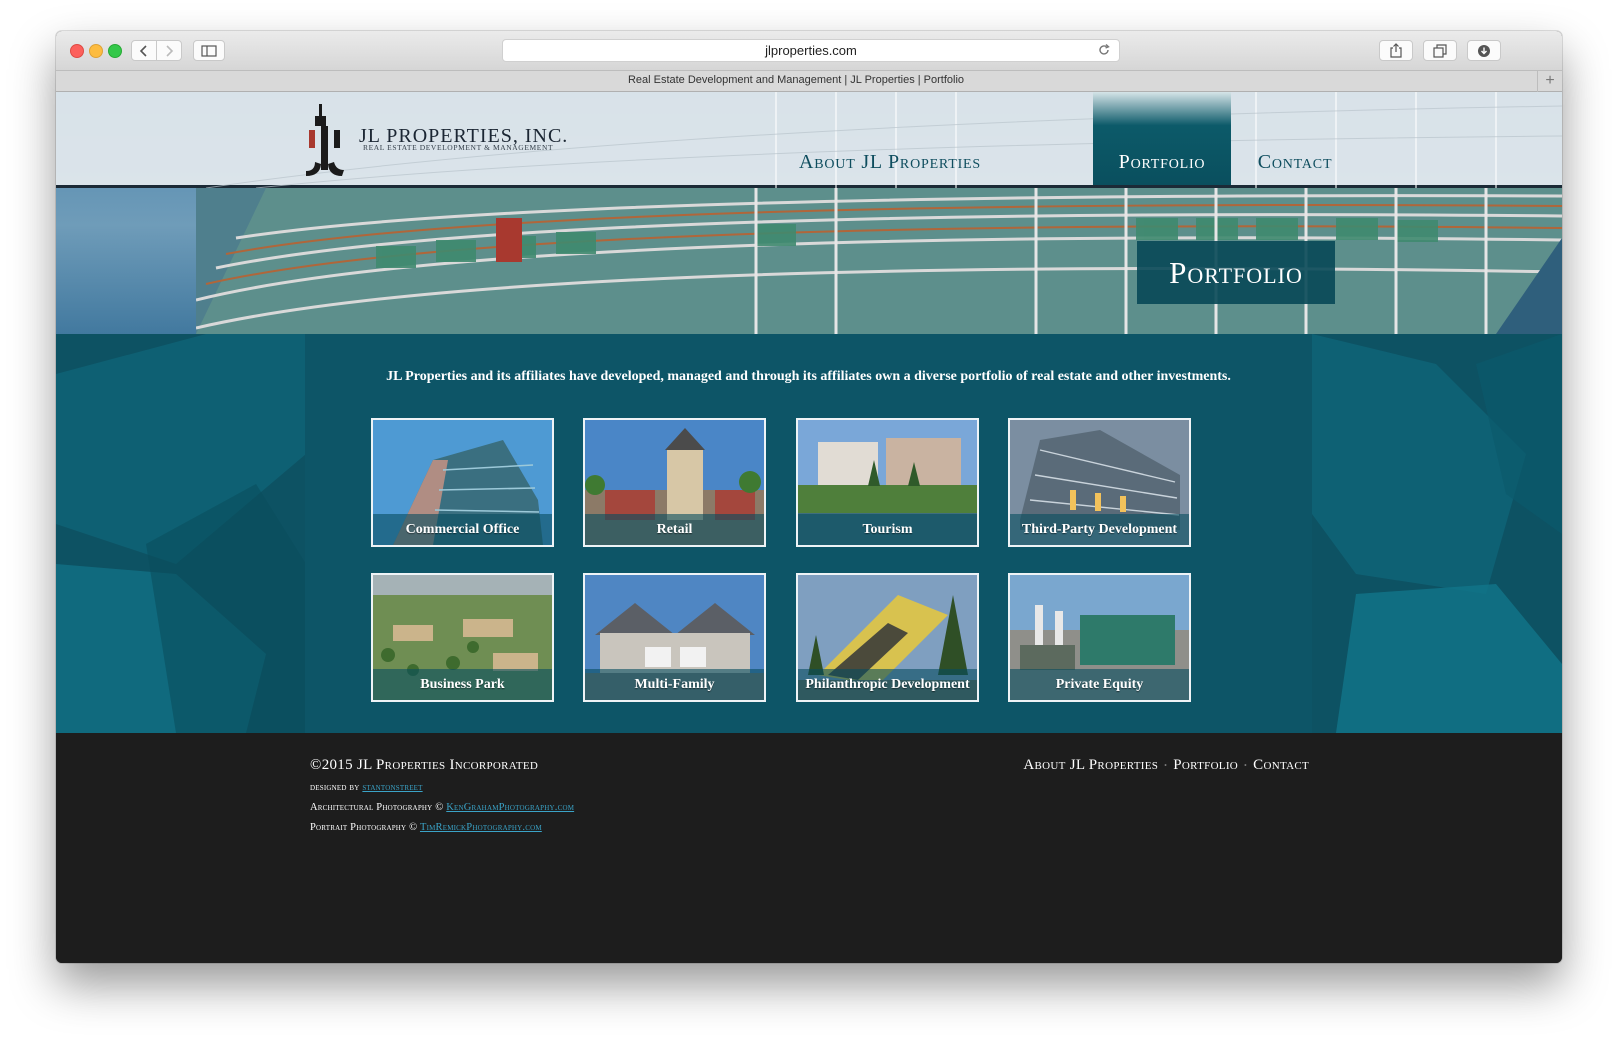 The image size is (1620, 1043). I want to click on zoom-window-button, so click(115, 51).